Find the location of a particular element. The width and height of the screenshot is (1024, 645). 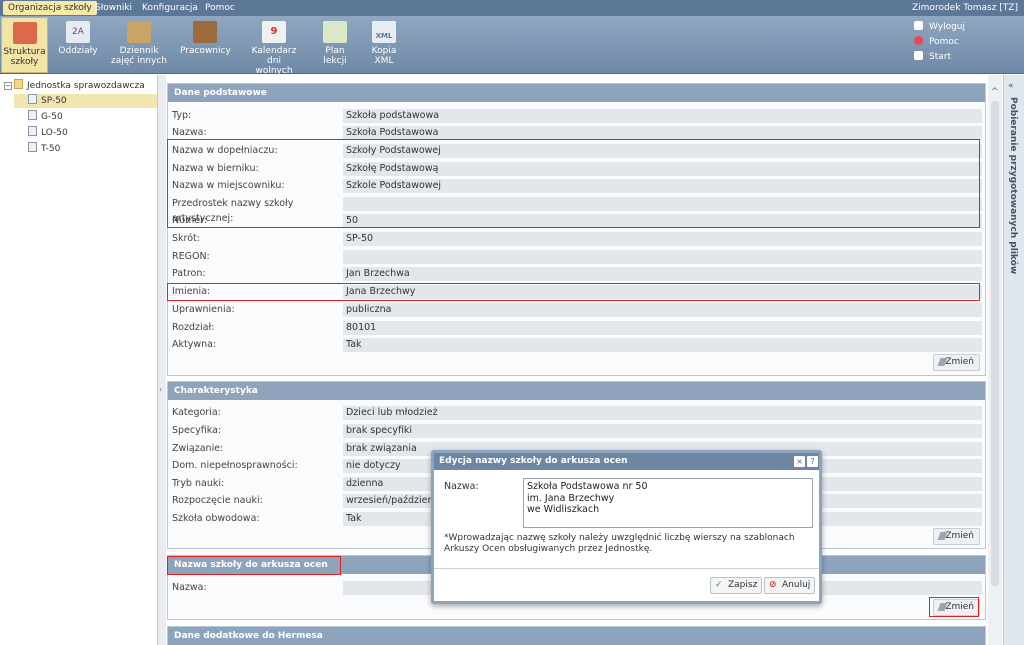

tree-root: − Jednostka sprawozdawcza is located at coordinates (74, 86).